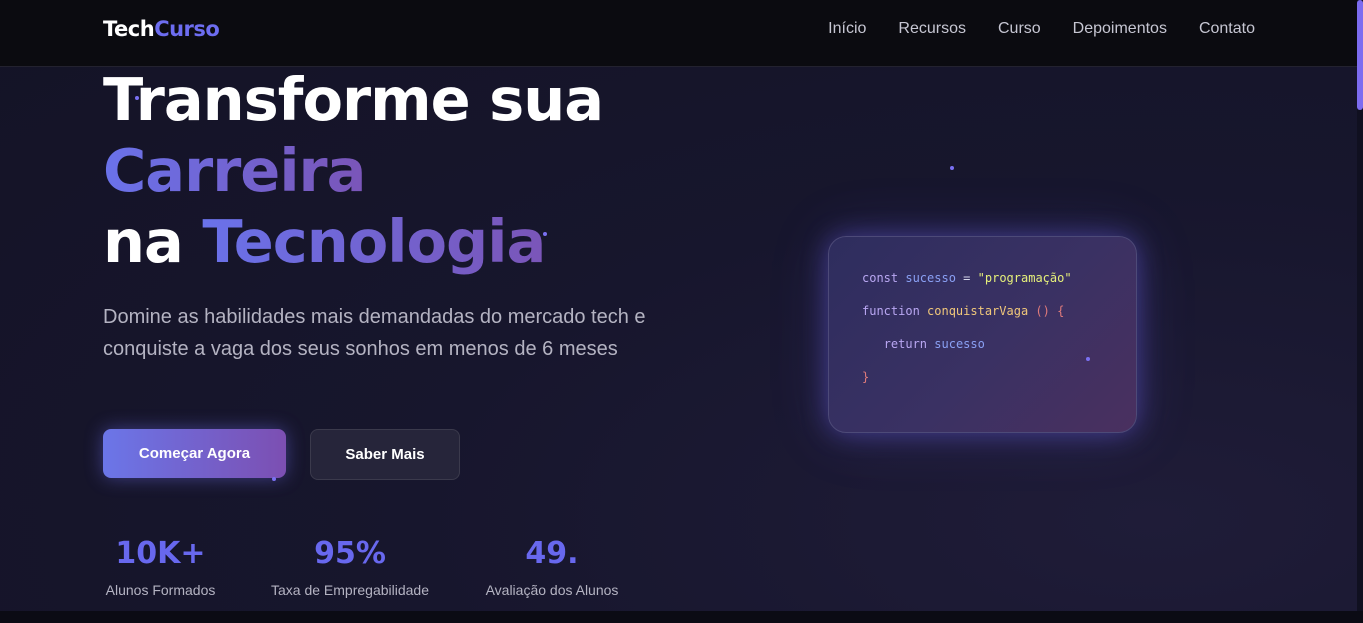  What do you see at coordinates (234, 170) in the screenshot?
I see `hero-title-highlight-carreira: Carreira` at bounding box center [234, 170].